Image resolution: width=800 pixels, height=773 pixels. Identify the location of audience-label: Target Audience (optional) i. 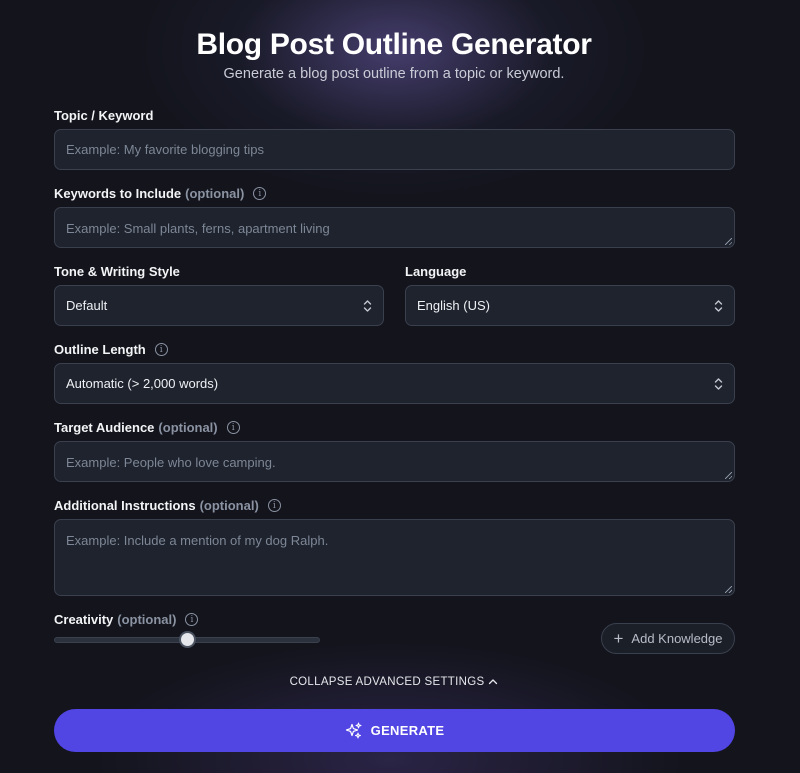
(147, 427).